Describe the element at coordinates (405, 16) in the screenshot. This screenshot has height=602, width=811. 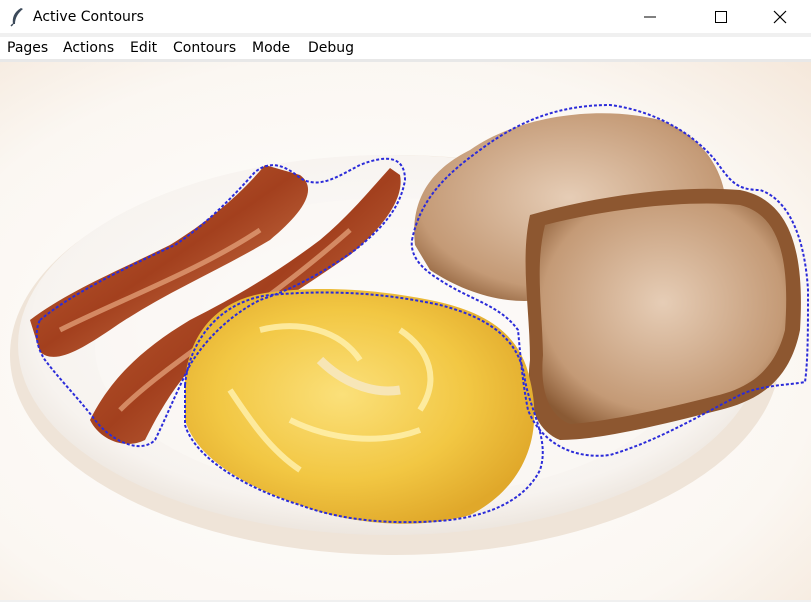
I see `title-bar: Active Contours` at that location.